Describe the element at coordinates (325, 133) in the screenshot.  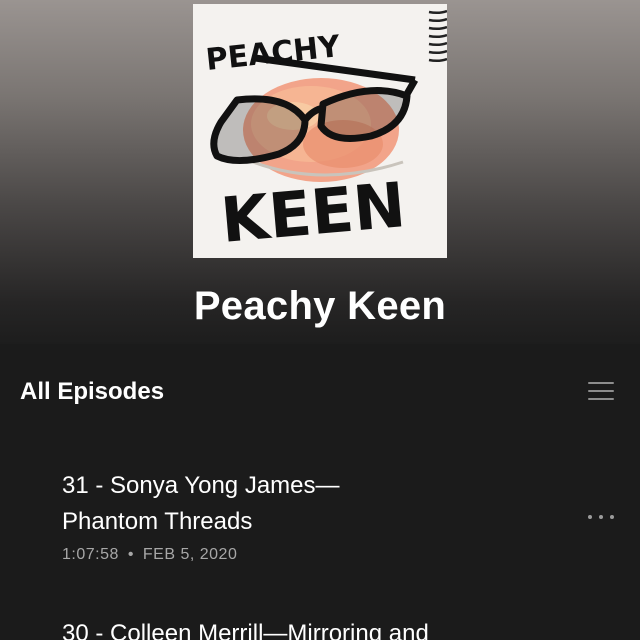
I see `cover-illustration: PEACHY KEEN` at that location.